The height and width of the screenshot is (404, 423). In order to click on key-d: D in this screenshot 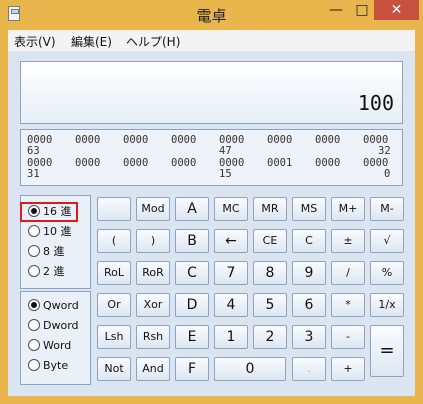, I will do `click(192, 305)`.